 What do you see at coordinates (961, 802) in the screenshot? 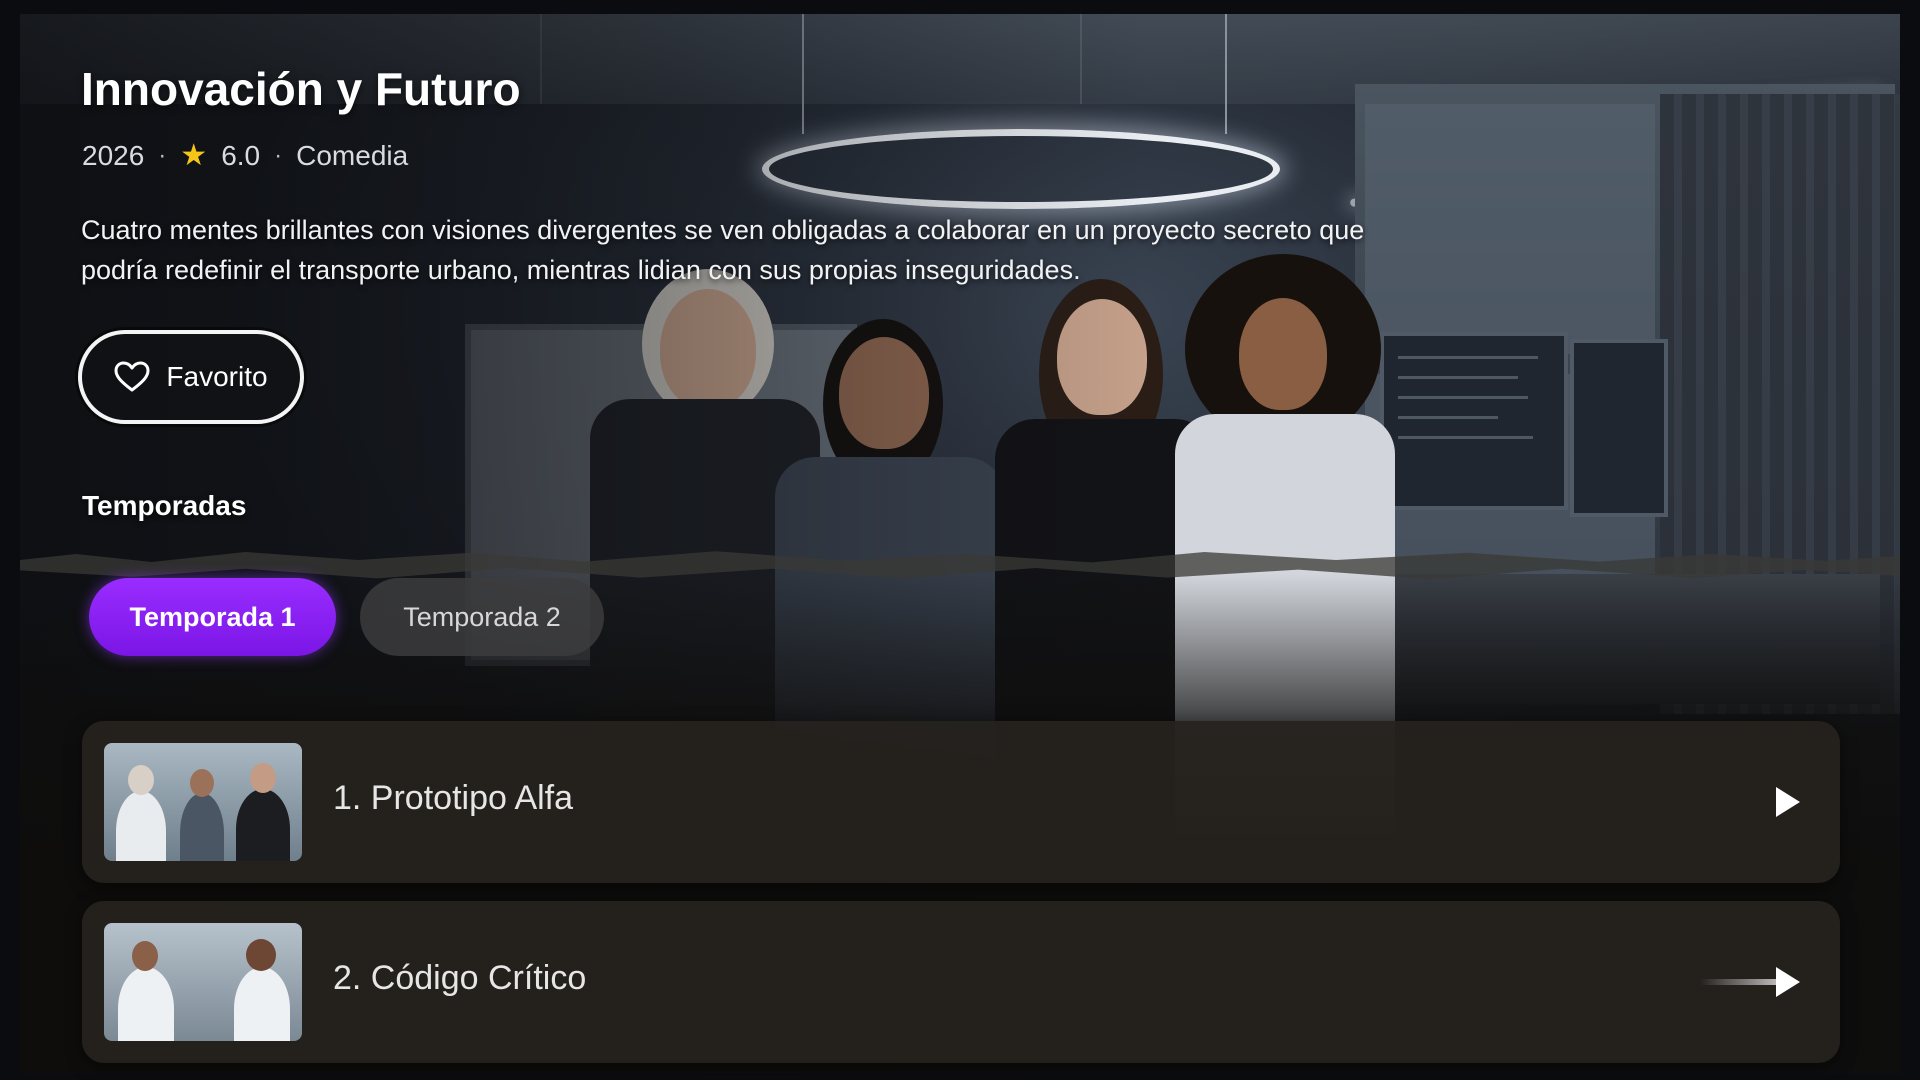
I see `episode-card: 1. Prototipo Alfa` at bounding box center [961, 802].